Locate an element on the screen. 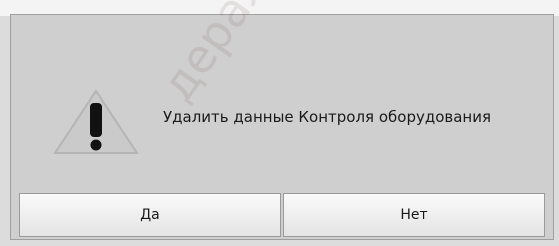  yes-button: Да is located at coordinates (150, 215).